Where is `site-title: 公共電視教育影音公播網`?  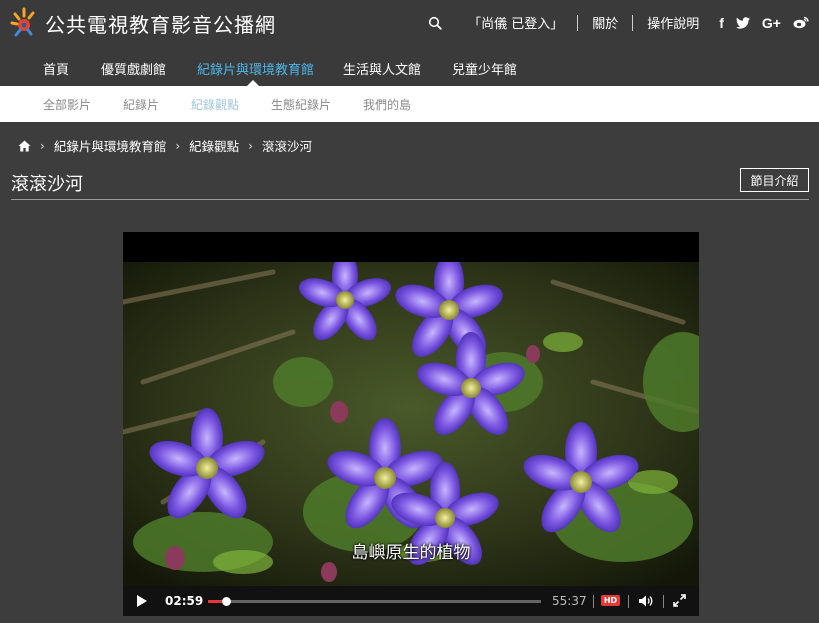 site-title: 公共電視教育影音公播網 is located at coordinates (160, 23).